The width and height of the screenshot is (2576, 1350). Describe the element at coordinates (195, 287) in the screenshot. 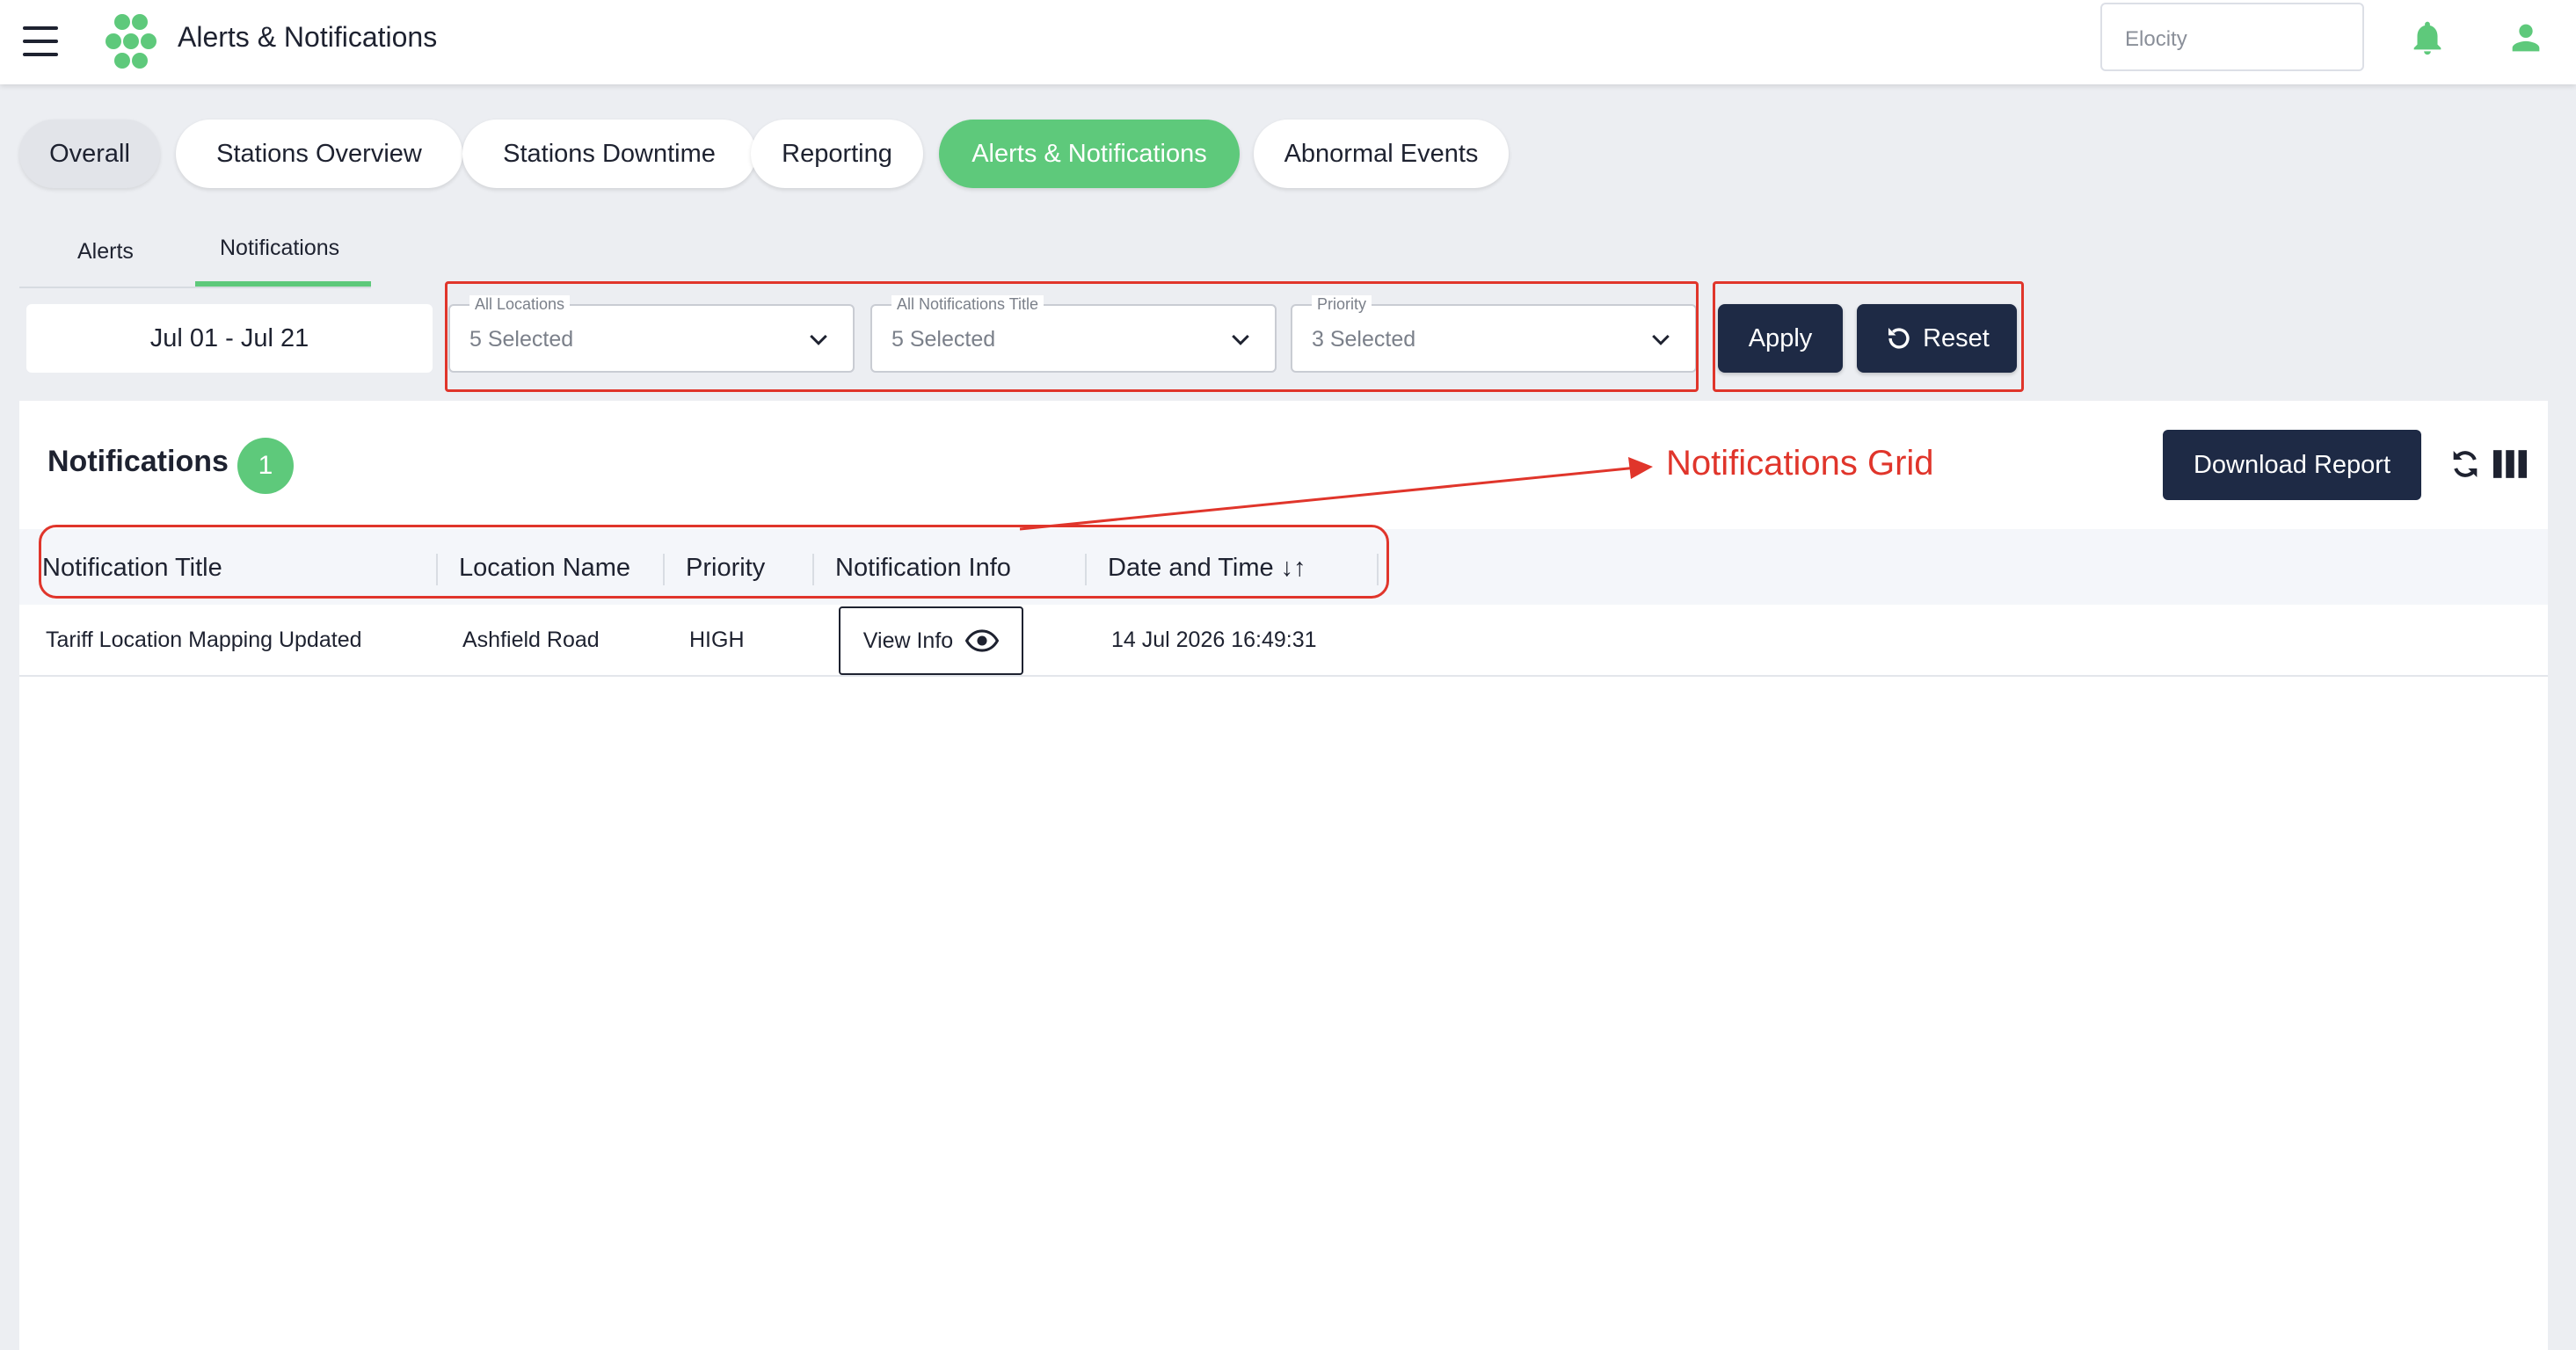

I see `subtab-divider` at that location.